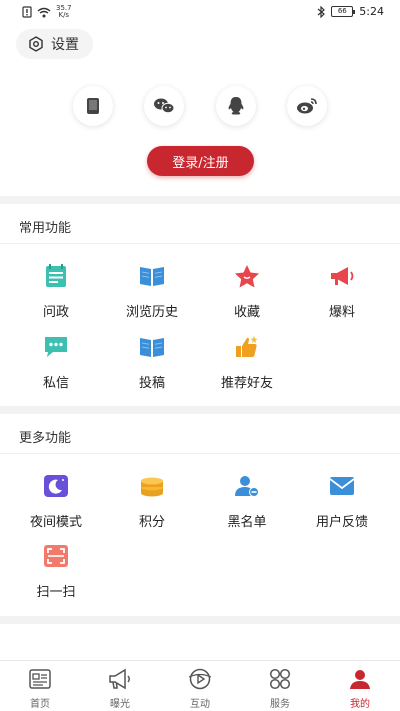  Describe the element at coordinates (44, 12) in the screenshot. I see `wifi-icon` at that location.